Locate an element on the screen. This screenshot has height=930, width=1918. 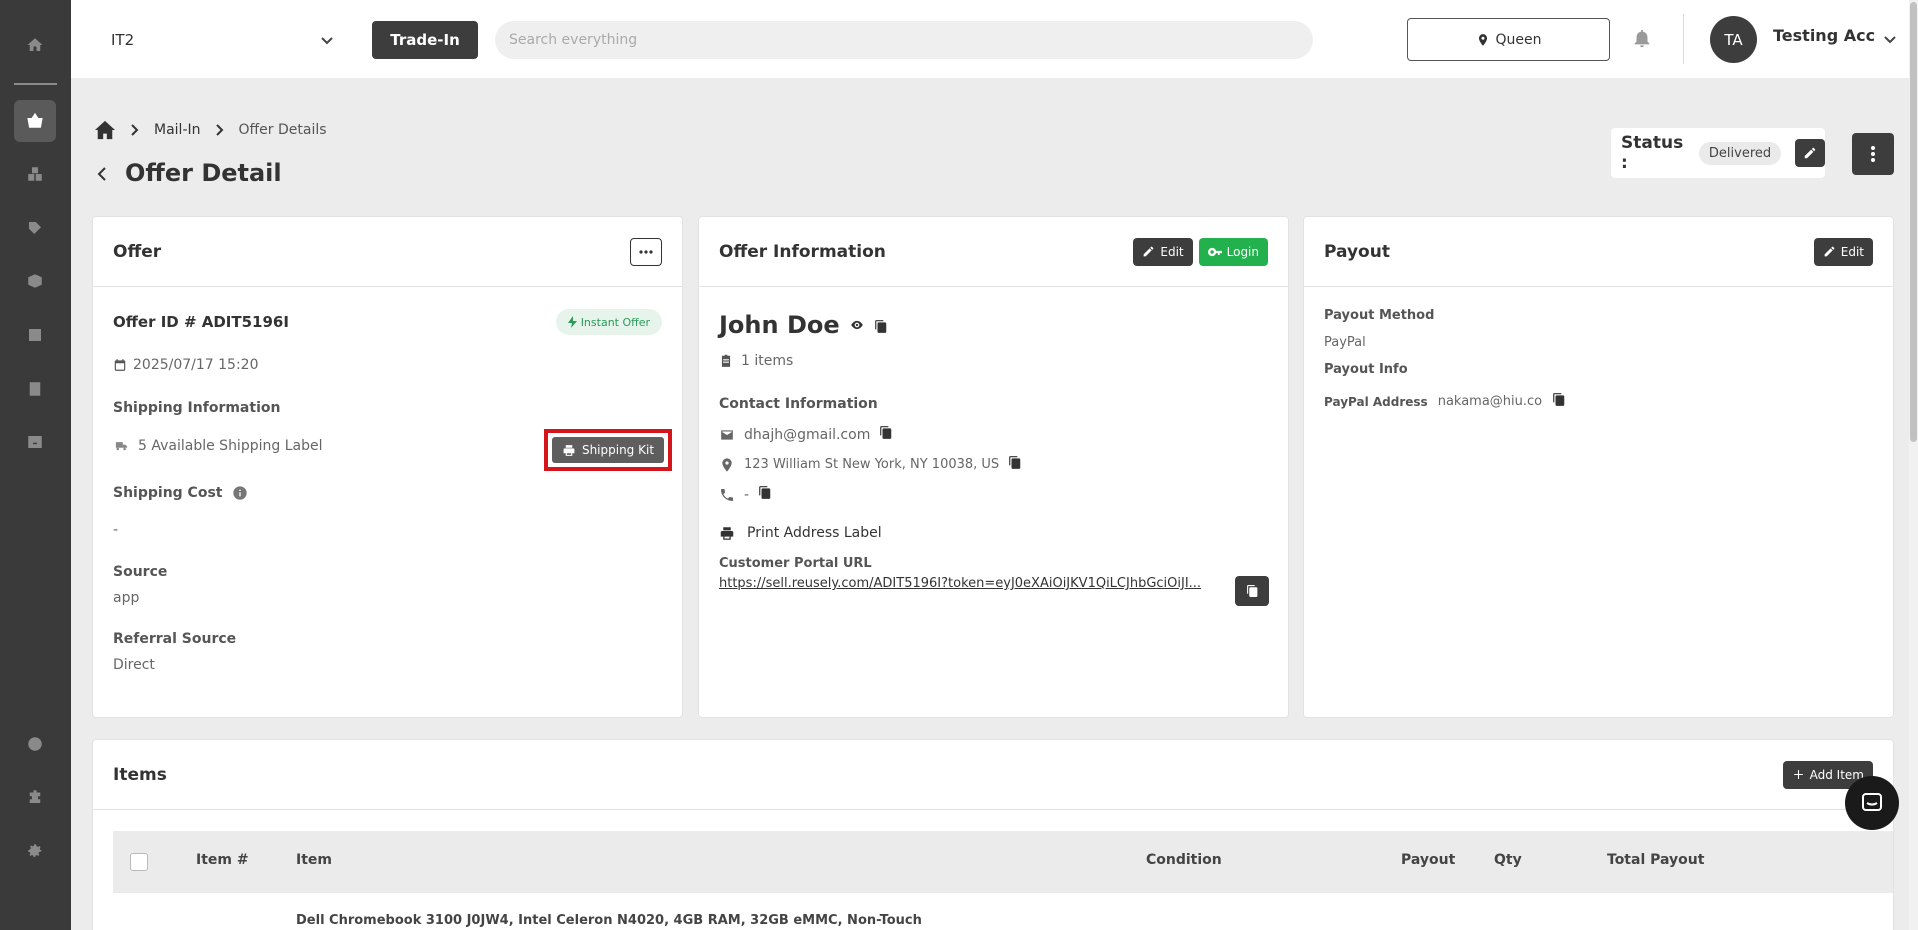
shipping-cost-label: Shipping Cost is located at coordinates (168, 493).